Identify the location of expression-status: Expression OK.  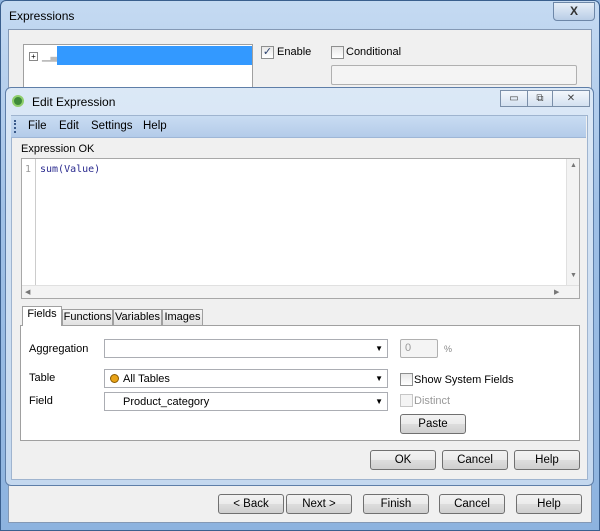
(58, 149).